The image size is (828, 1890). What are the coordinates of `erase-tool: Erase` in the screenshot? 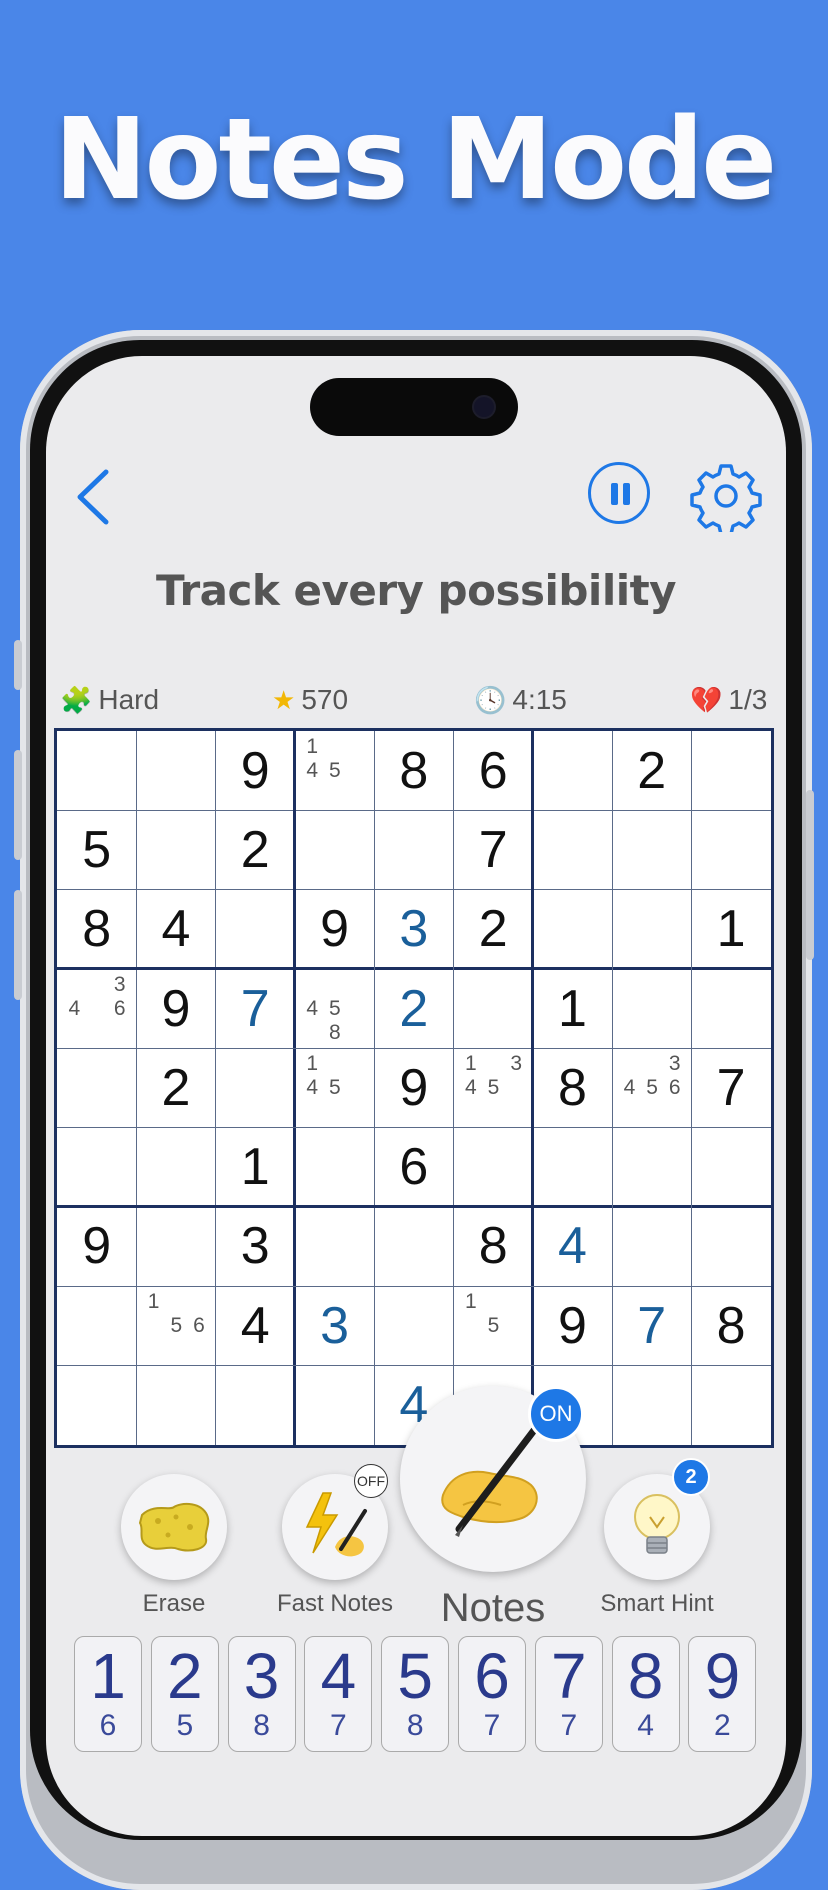 It's located at (174, 1546).